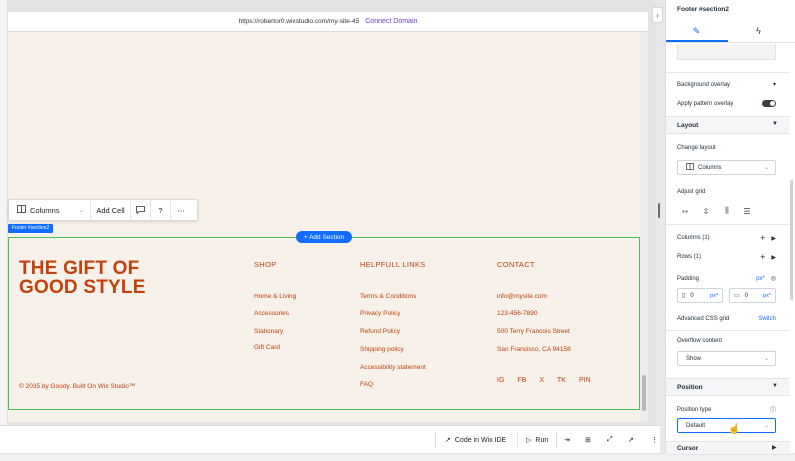 The width and height of the screenshot is (795, 461). I want to click on comment-icon, so click(141, 210).